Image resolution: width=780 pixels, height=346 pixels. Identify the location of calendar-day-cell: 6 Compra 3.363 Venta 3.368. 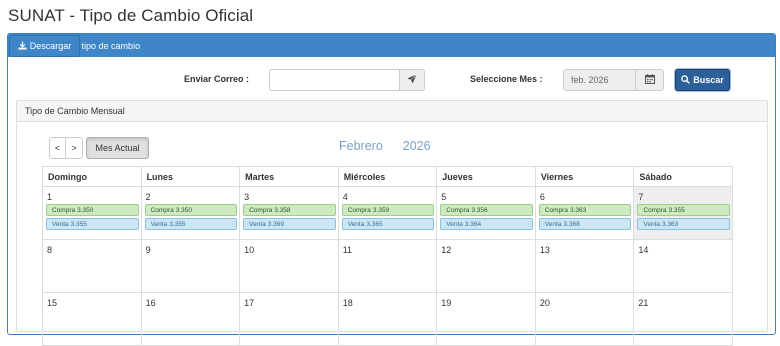
(585, 213).